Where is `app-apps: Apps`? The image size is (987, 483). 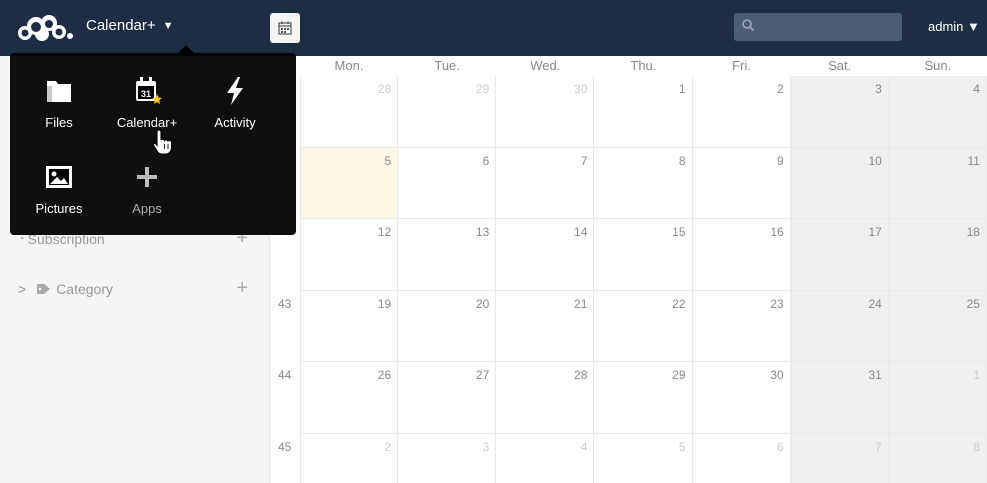 app-apps: Apps is located at coordinates (147, 197).